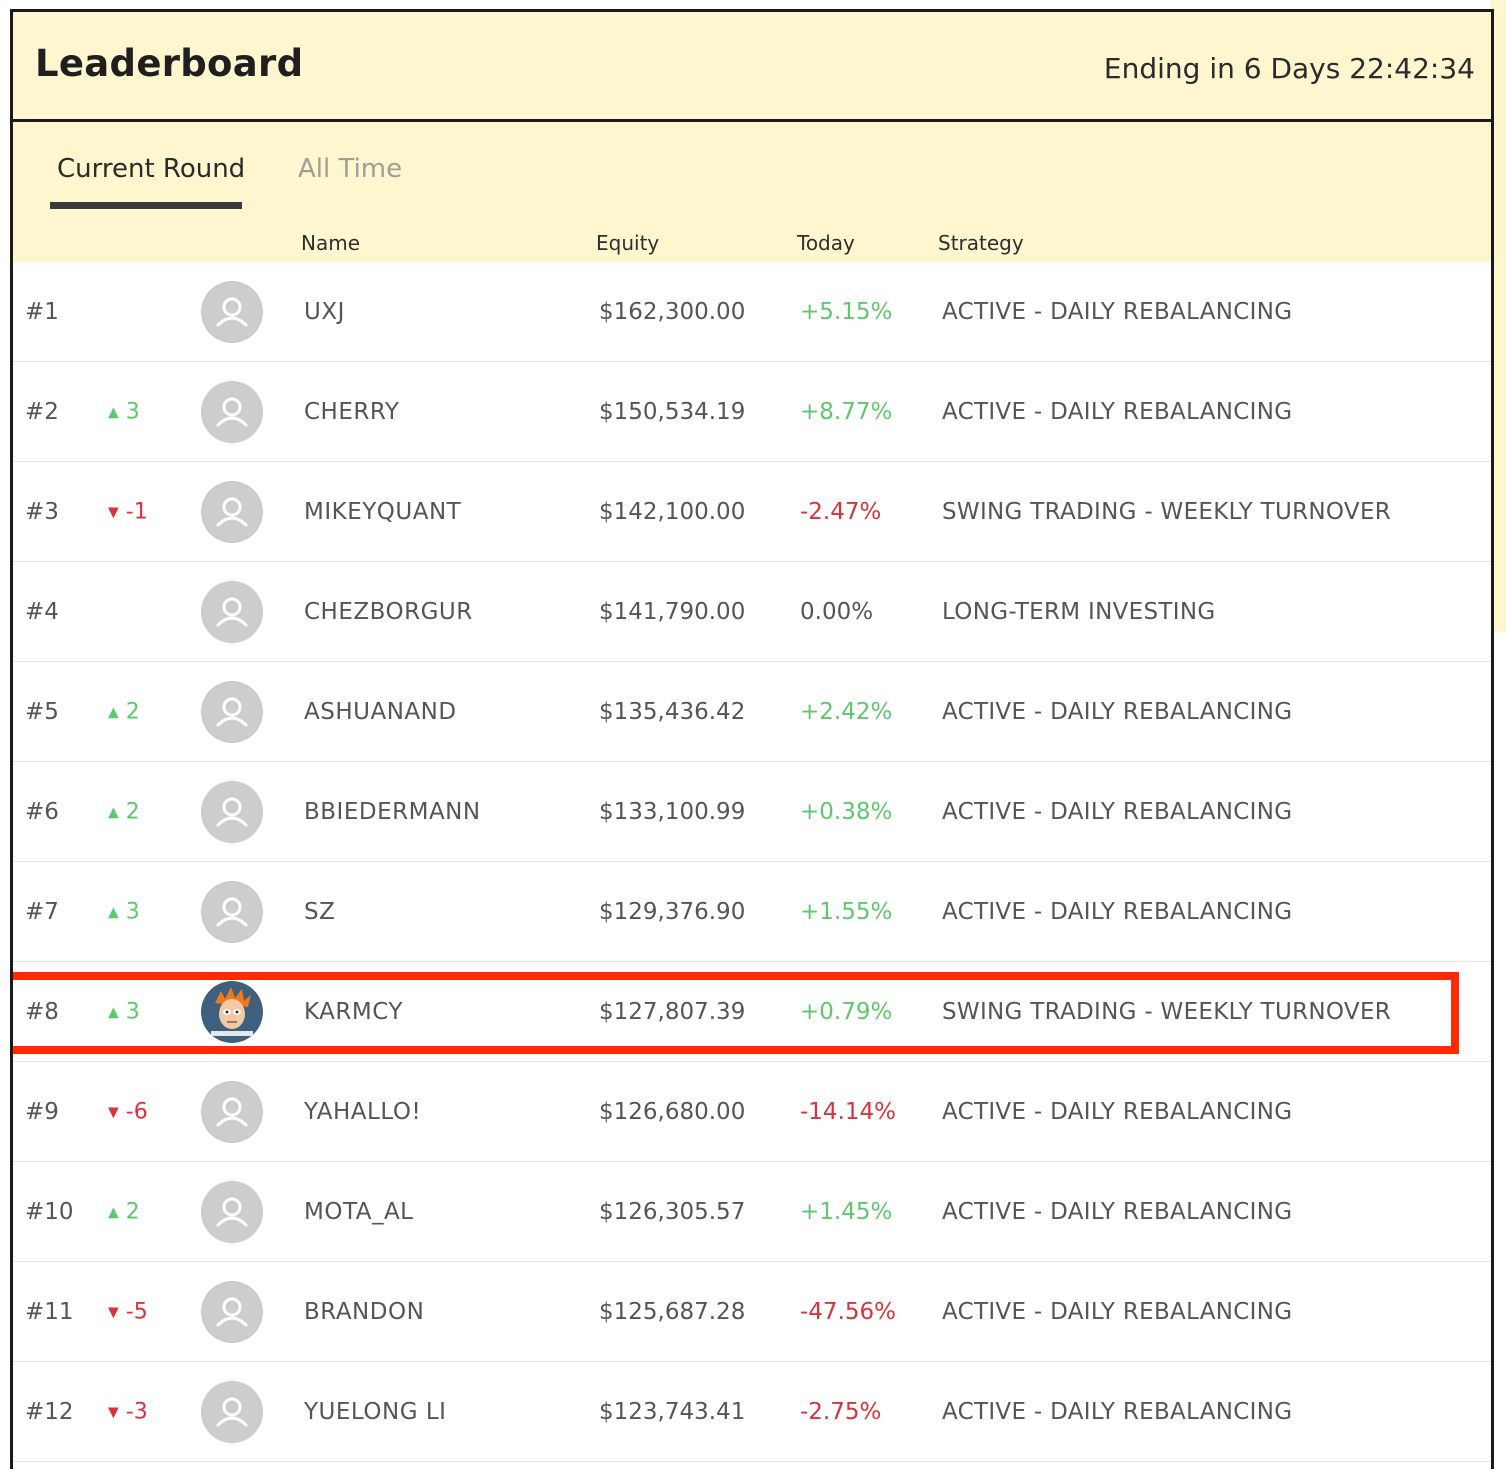 The height and width of the screenshot is (1469, 1506). Describe the element at coordinates (151, 169) in the screenshot. I see `tab-current-round: Current Round` at that location.